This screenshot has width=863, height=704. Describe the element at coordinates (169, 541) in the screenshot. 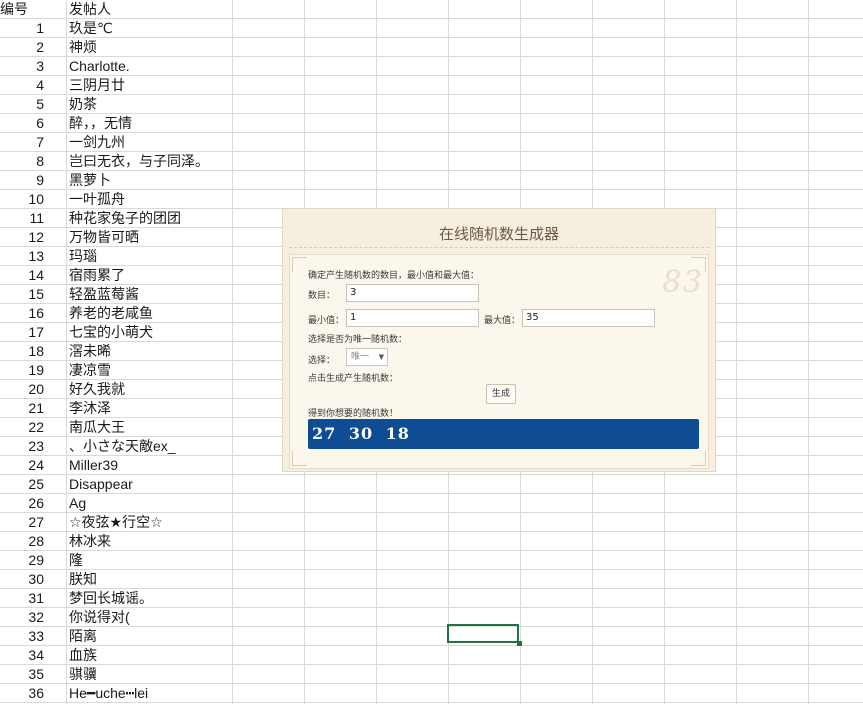

I see `poster-name-cell: 林冰来` at that location.